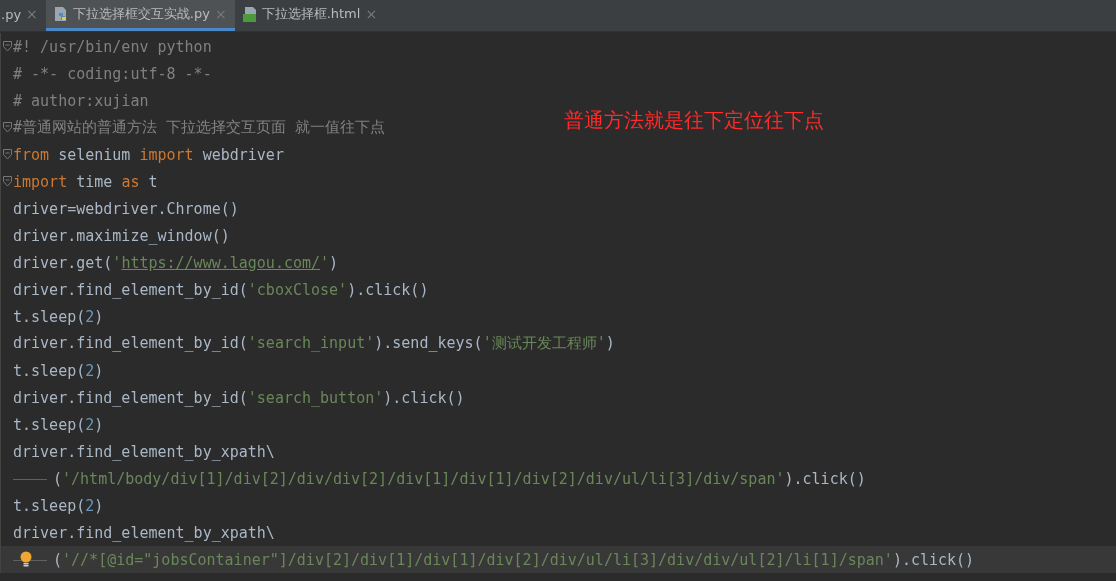 The height and width of the screenshot is (581, 1116). Describe the element at coordinates (239, 397) in the screenshot. I see `code-text: driver.find_element_by_id('search_button').click()` at that location.